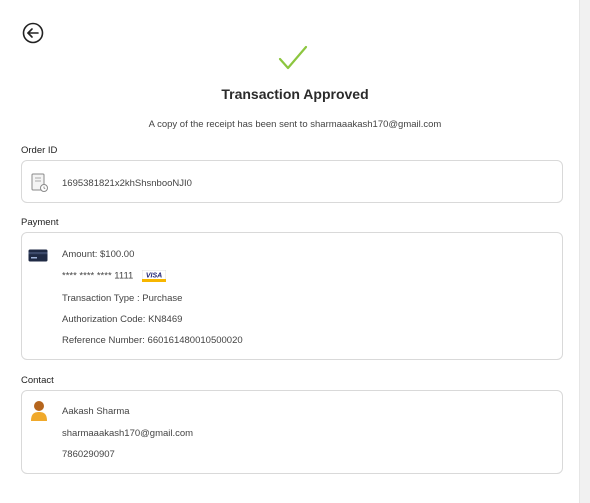 Image resolution: width=590 pixels, height=503 pixels. I want to click on contact-email: sharmaaakash170@gmail.com, so click(128, 433).